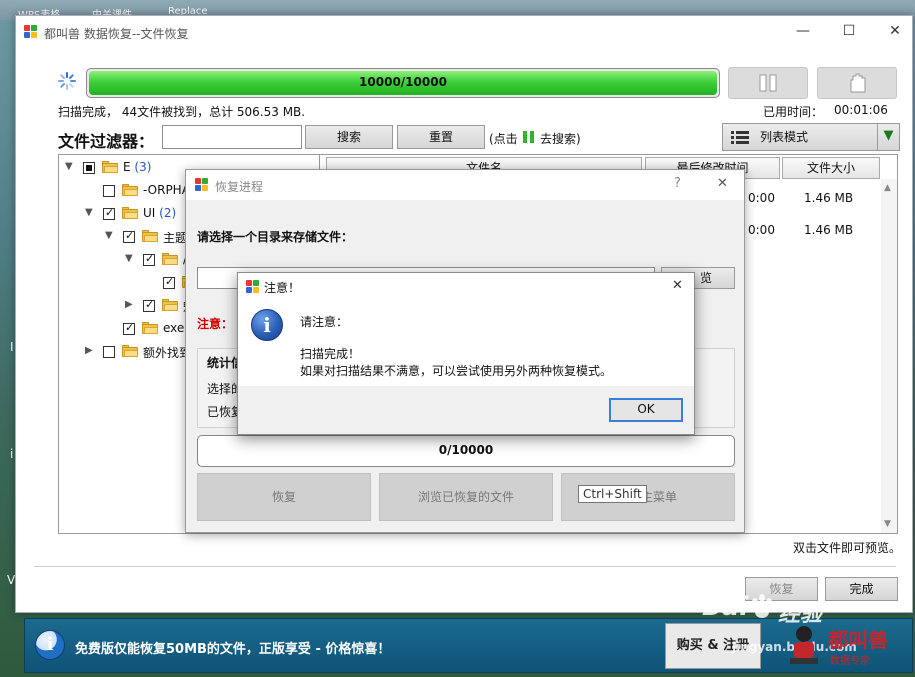 The height and width of the screenshot is (677, 915). I want to click on search-button: 搜索, so click(349, 137).